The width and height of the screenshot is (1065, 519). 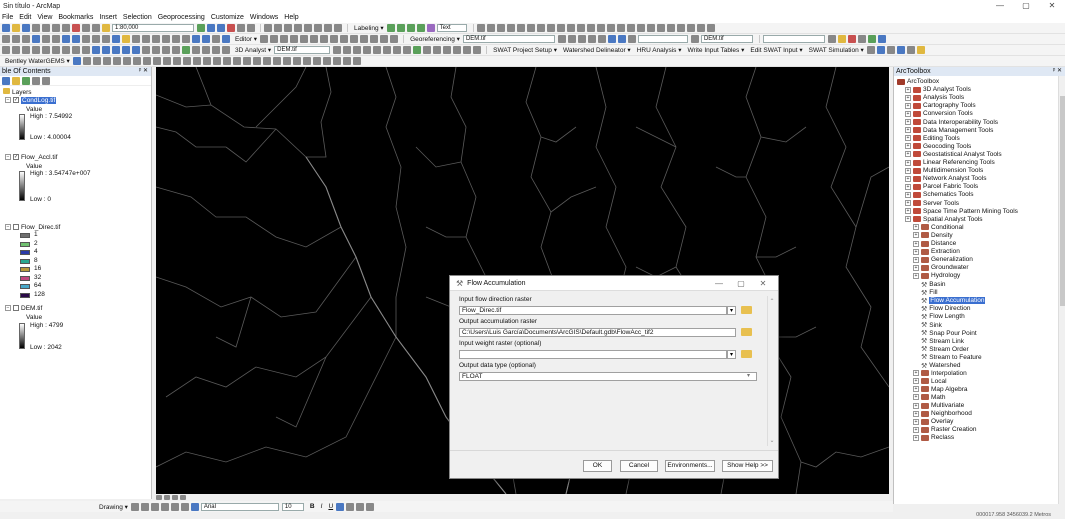 I want to click on layer-visibility-checkbox, so click(x=16, y=227).